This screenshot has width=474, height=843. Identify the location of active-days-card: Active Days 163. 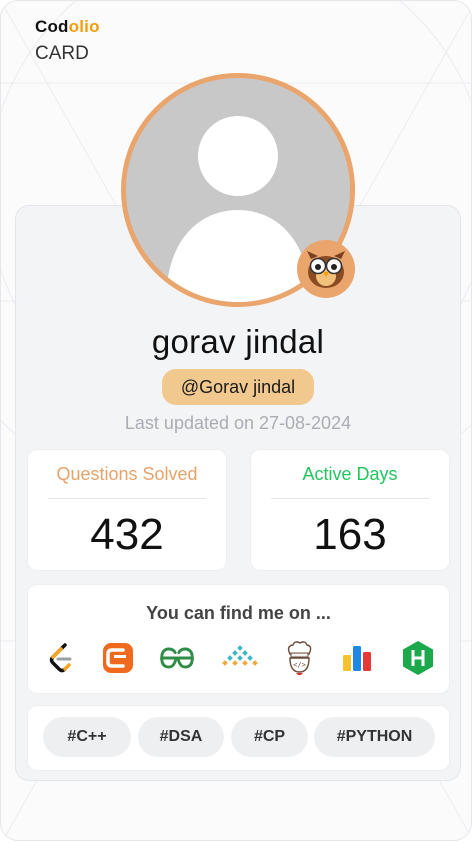
(350, 510).